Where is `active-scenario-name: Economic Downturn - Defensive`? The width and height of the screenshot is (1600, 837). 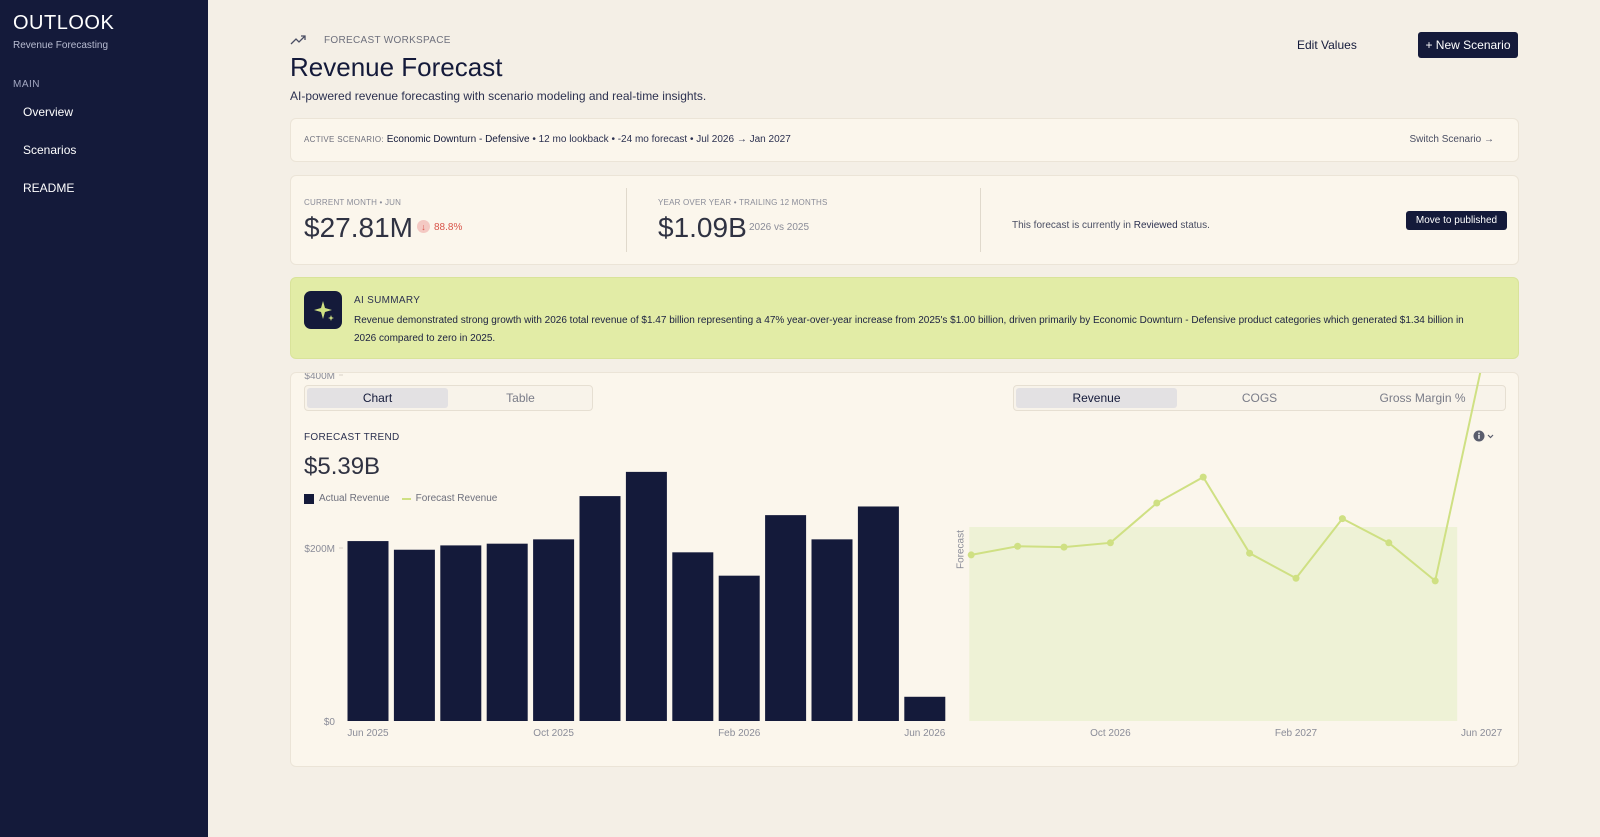 active-scenario-name: Economic Downturn - Defensive is located at coordinates (458, 139).